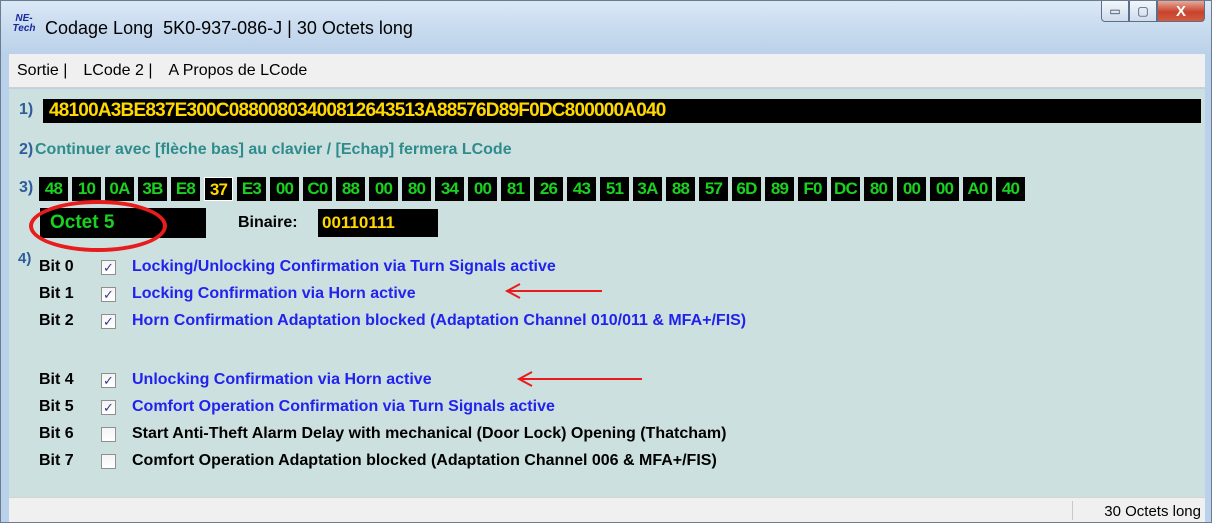 This screenshot has height=523, width=1212. What do you see at coordinates (152, 189) in the screenshot?
I see `byte-cell: 3B` at bounding box center [152, 189].